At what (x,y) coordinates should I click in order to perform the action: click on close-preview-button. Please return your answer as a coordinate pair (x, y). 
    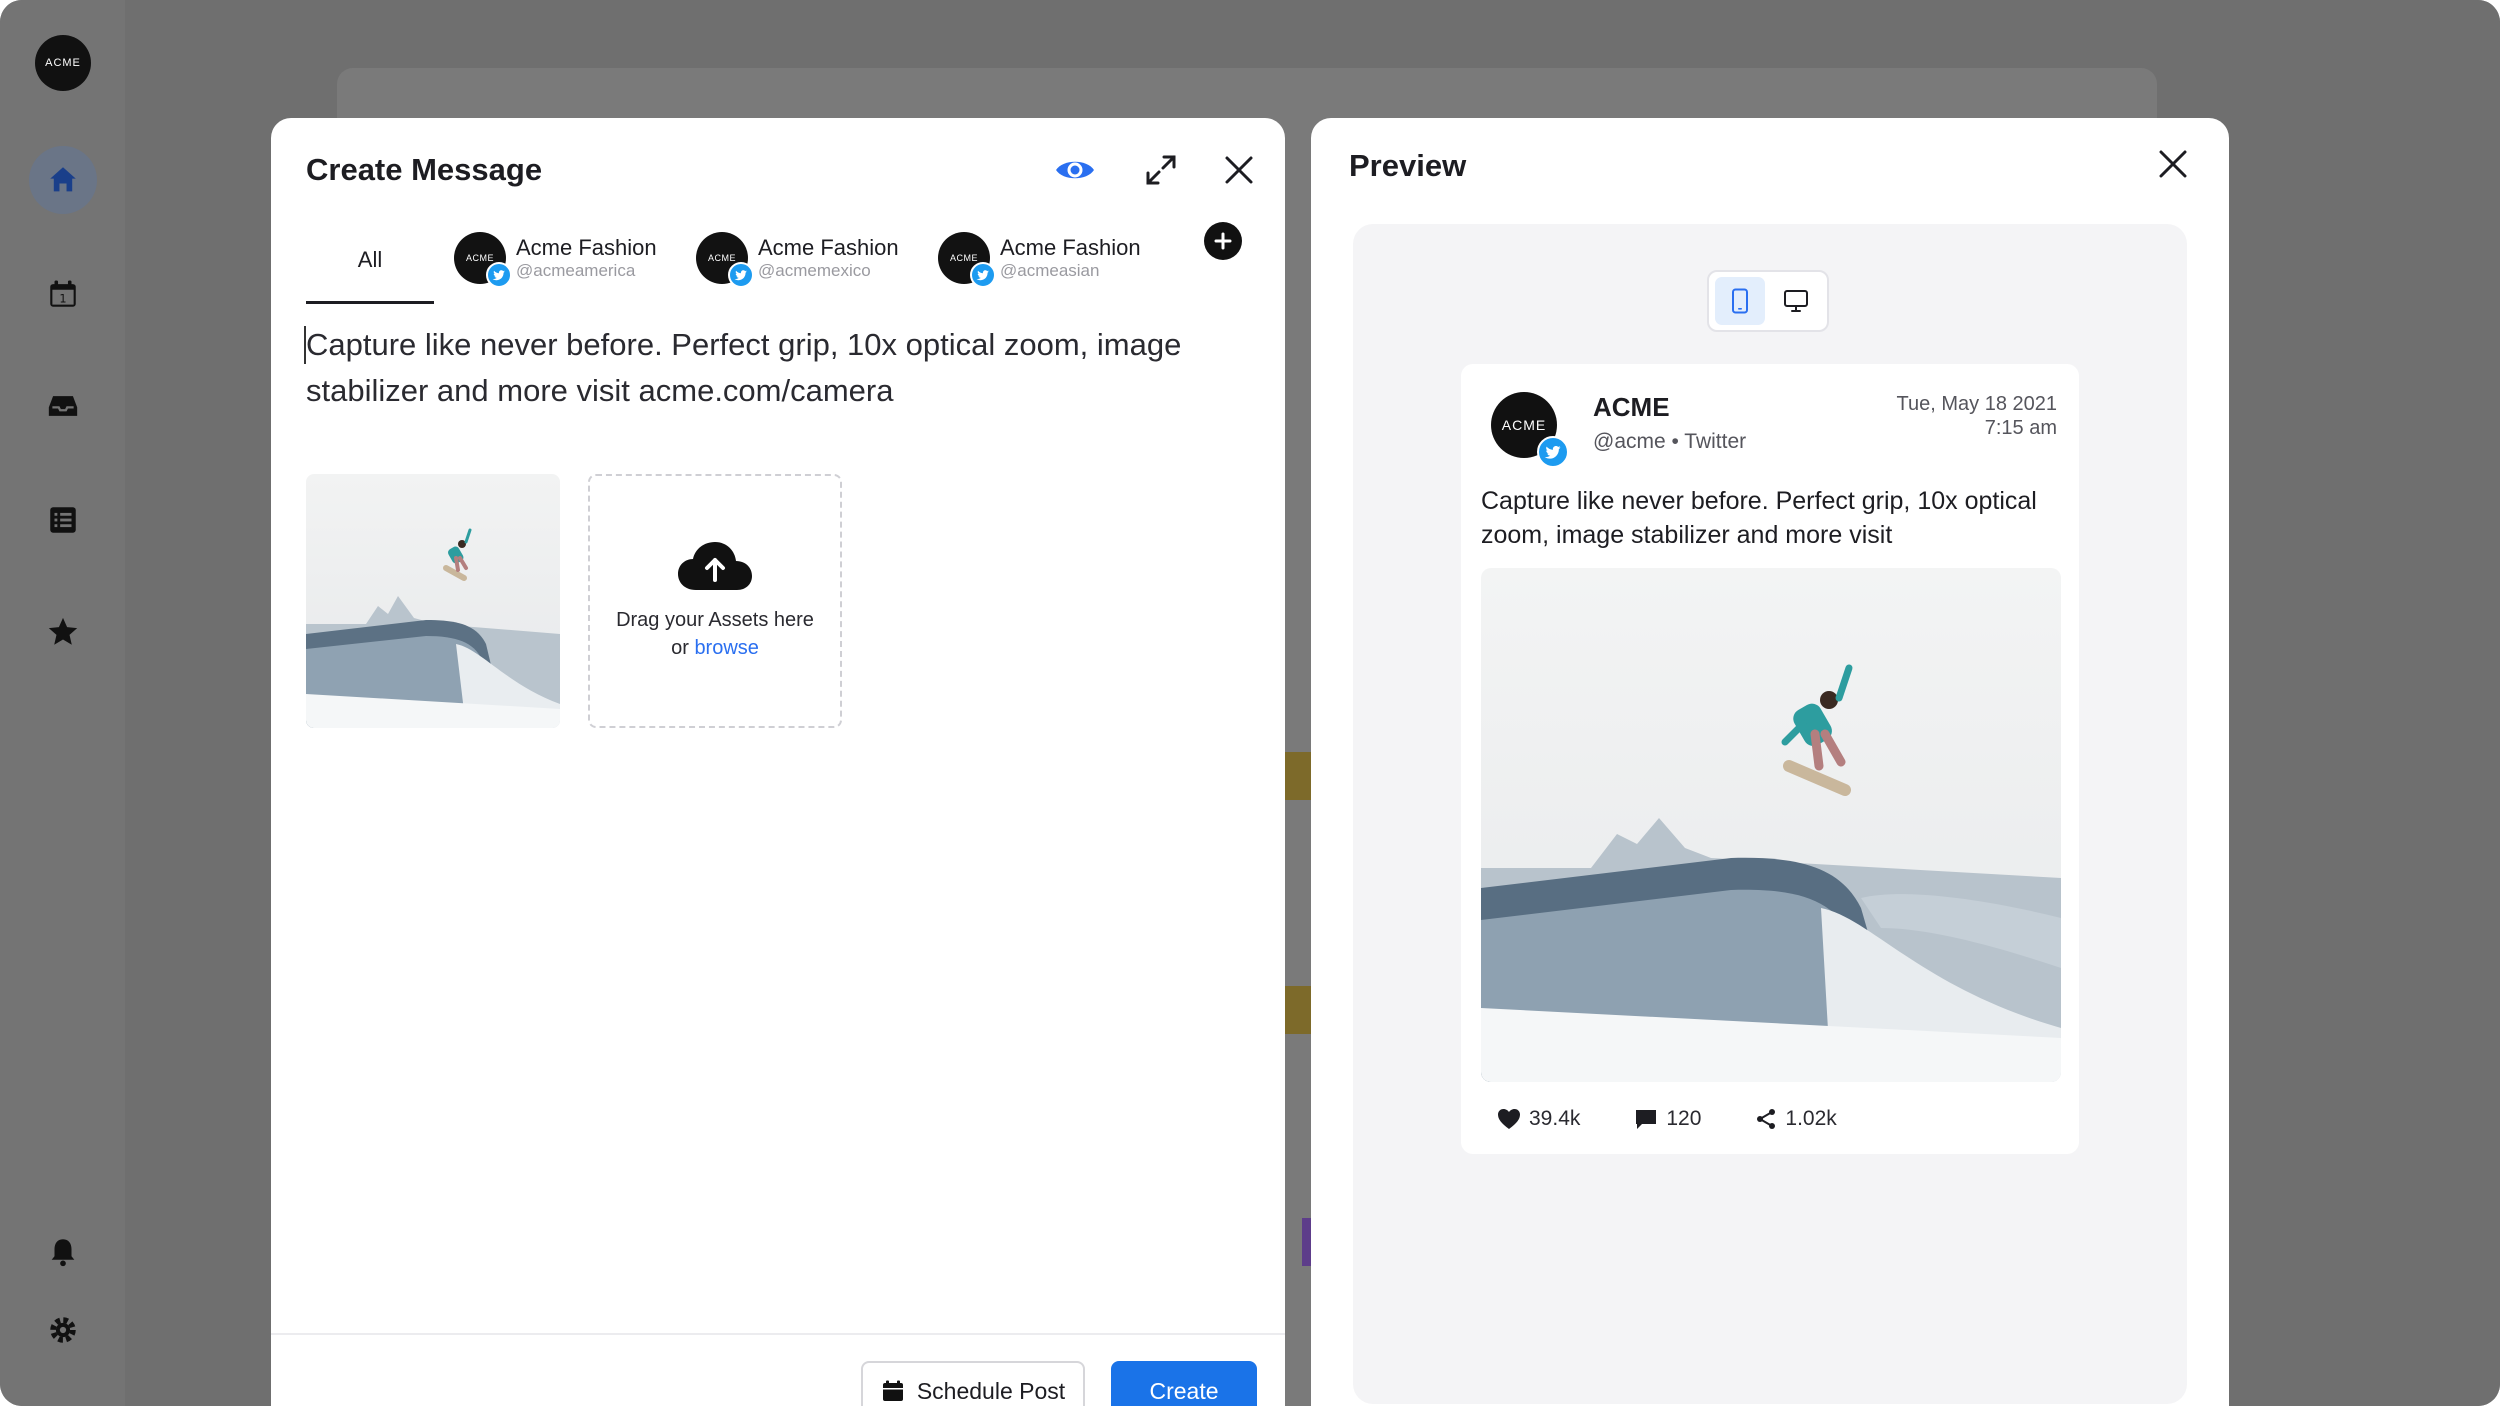
    Looking at the image, I should click on (2173, 164).